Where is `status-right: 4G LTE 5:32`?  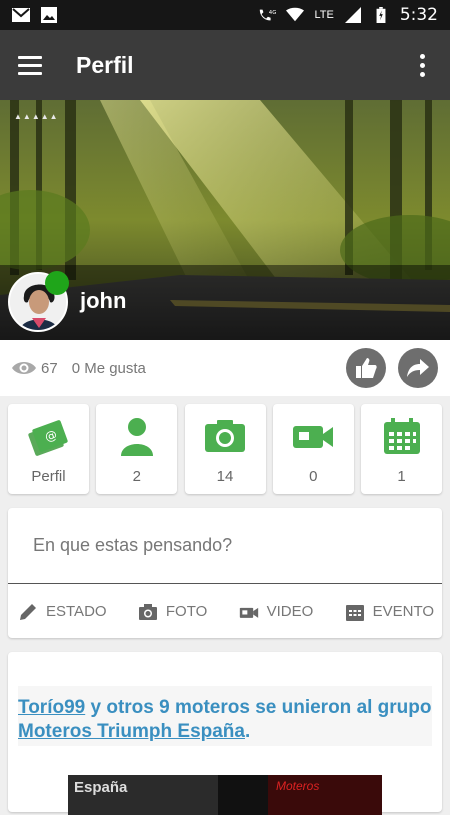 status-right: 4G LTE 5:32 is located at coordinates (348, 15).